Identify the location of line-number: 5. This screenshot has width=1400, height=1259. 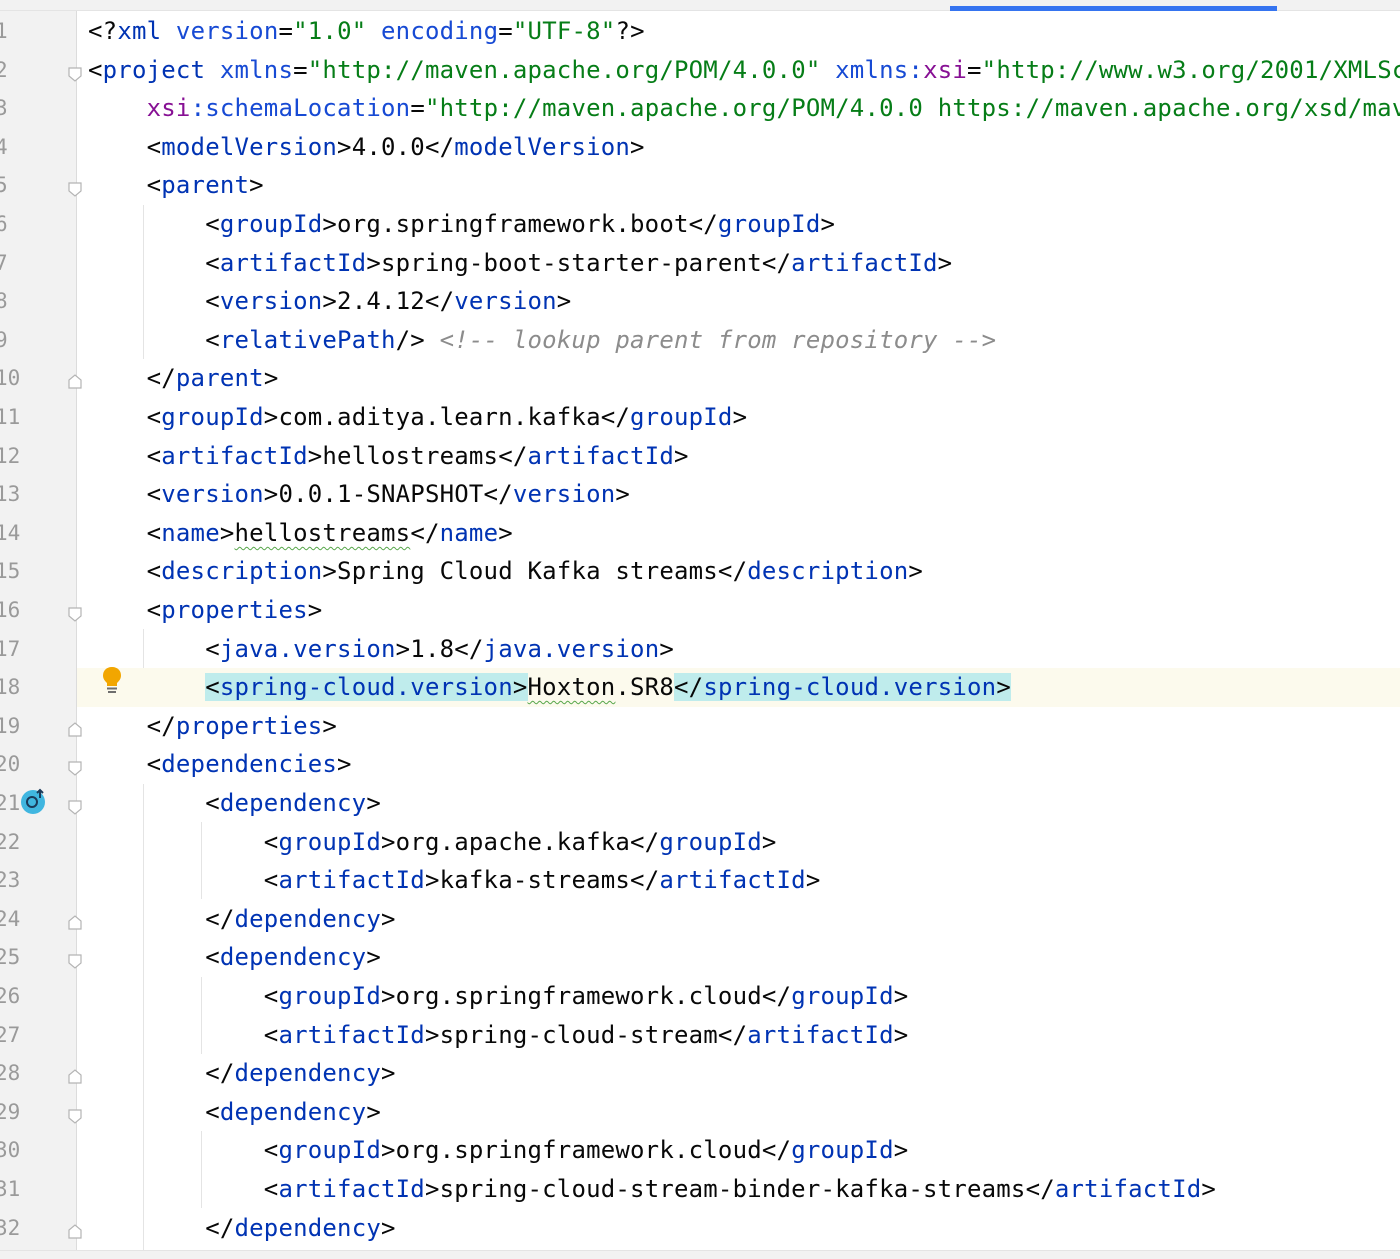
(7, 185).